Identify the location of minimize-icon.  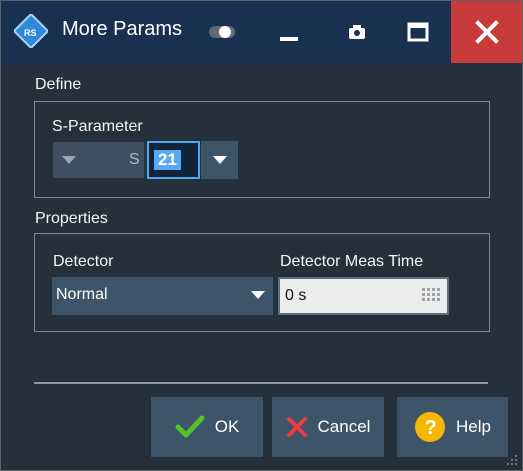
(289, 39).